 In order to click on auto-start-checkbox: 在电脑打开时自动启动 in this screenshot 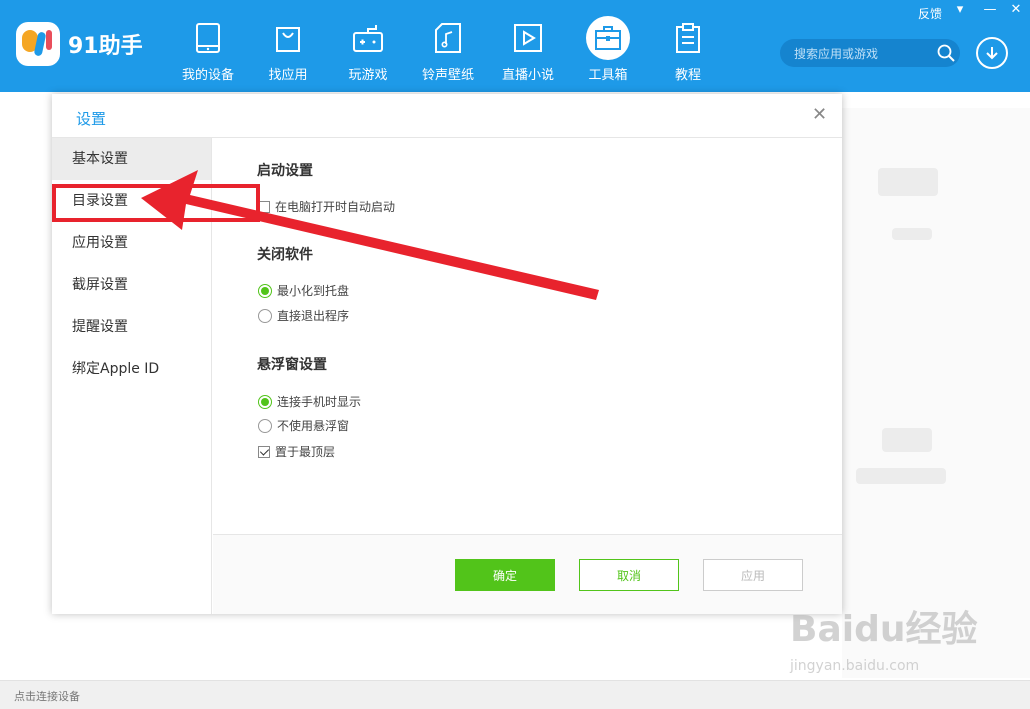, I will do `click(326, 206)`.